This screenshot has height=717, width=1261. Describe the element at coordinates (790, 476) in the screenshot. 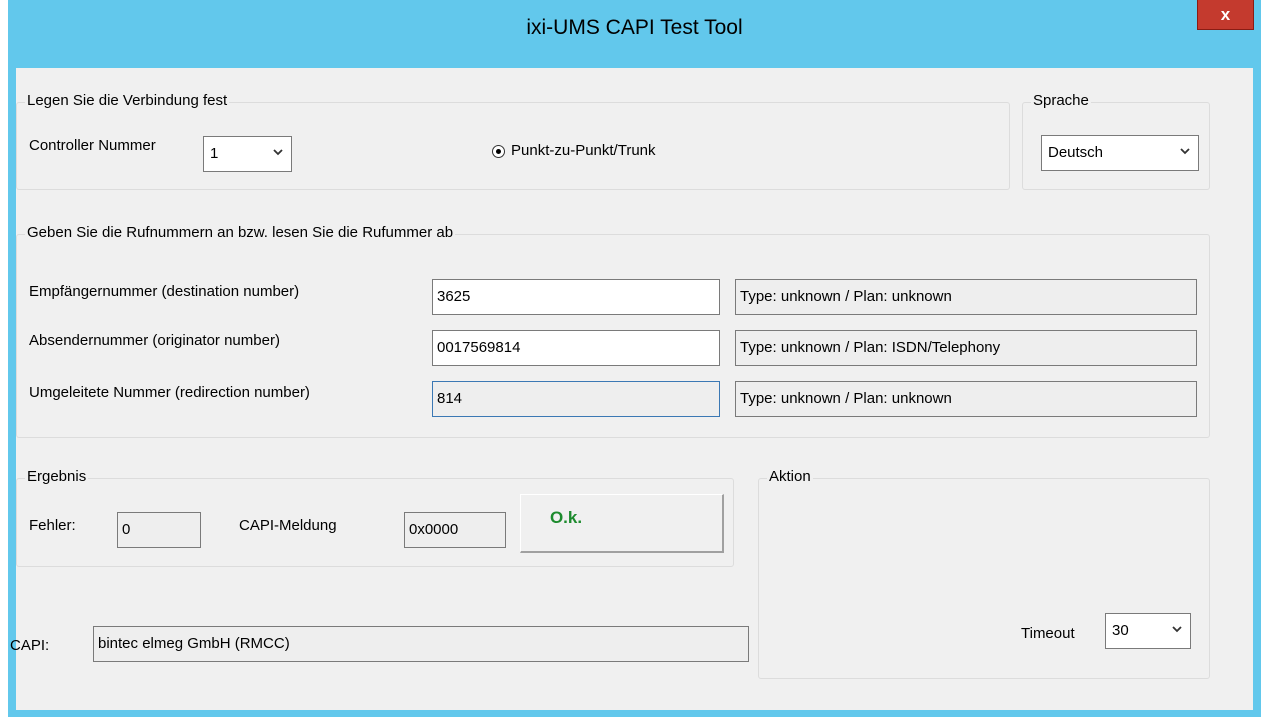

I see `action-legend: Aktion` at that location.